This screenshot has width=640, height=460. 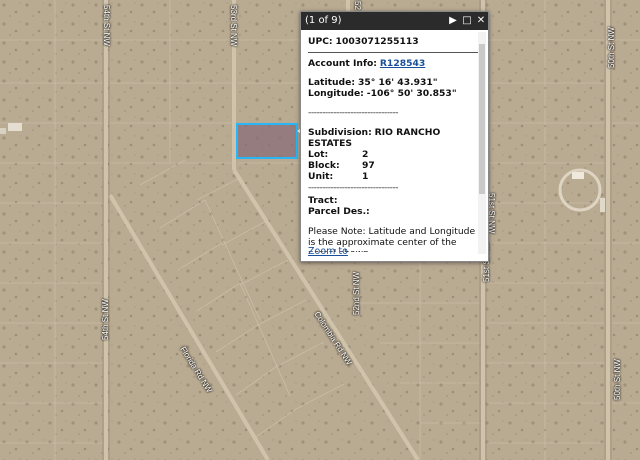 What do you see at coordinates (467, 21) in the screenshot?
I see `maximize-icon: □` at bounding box center [467, 21].